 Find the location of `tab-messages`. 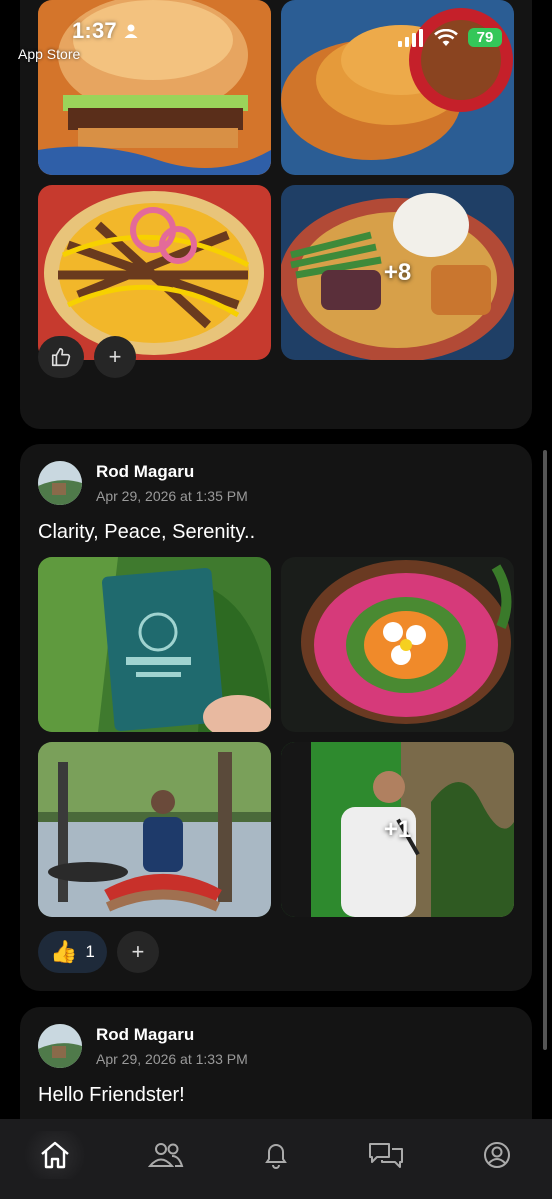

tab-messages is located at coordinates (386, 1155).